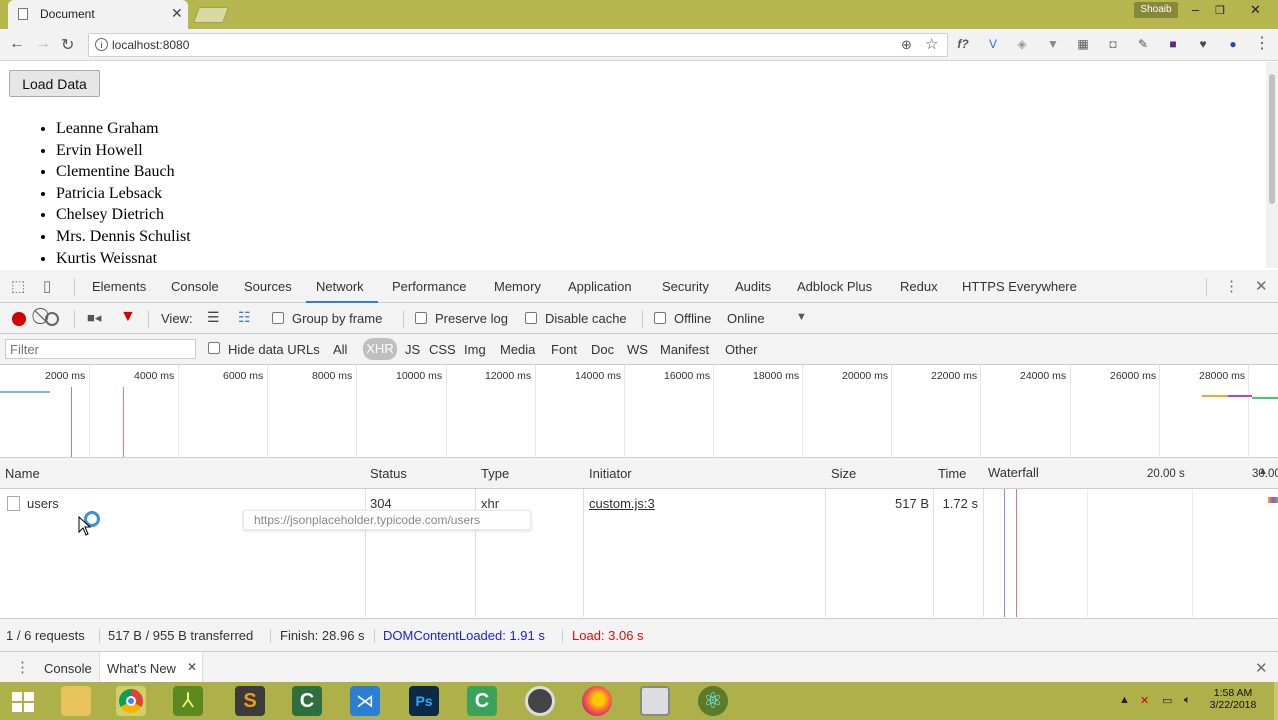 The height and width of the screenshot is (720, 1278). What do you see at coordinates (746, 318) in the screenshot?
I see `throttle-select: Online` at bounding box center [746, 318].